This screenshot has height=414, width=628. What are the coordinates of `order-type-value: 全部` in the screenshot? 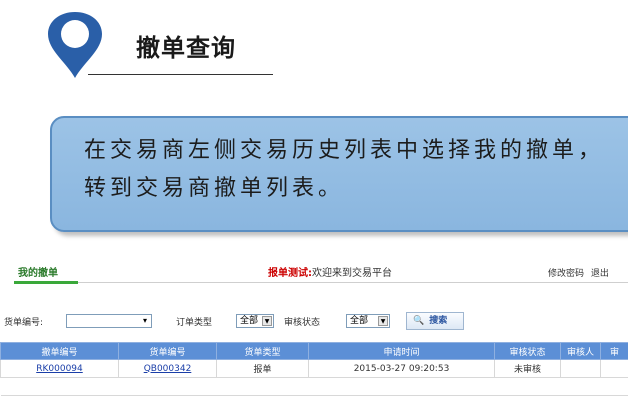 It's located at (249, 321).